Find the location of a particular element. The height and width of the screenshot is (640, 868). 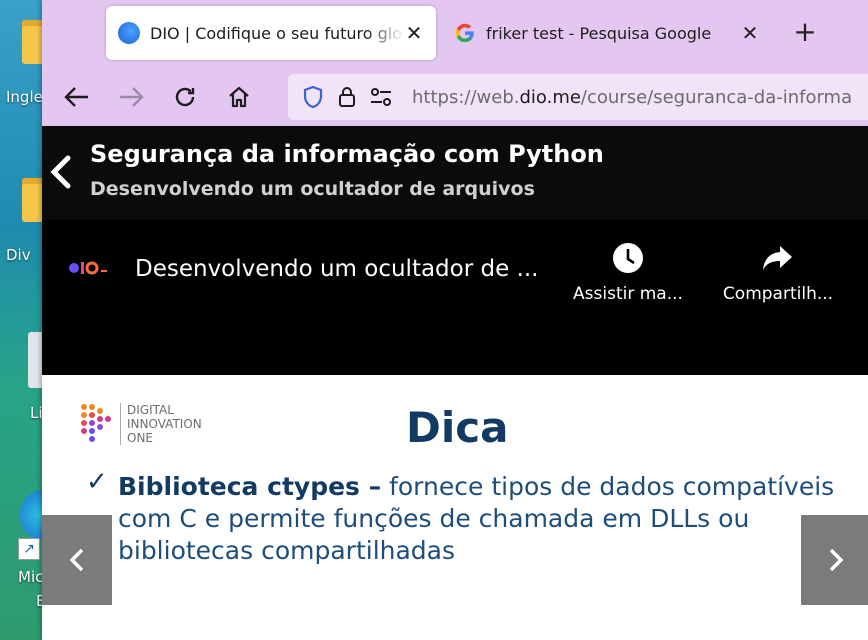

arrow-right-icon is located at coordinates (132, 97).